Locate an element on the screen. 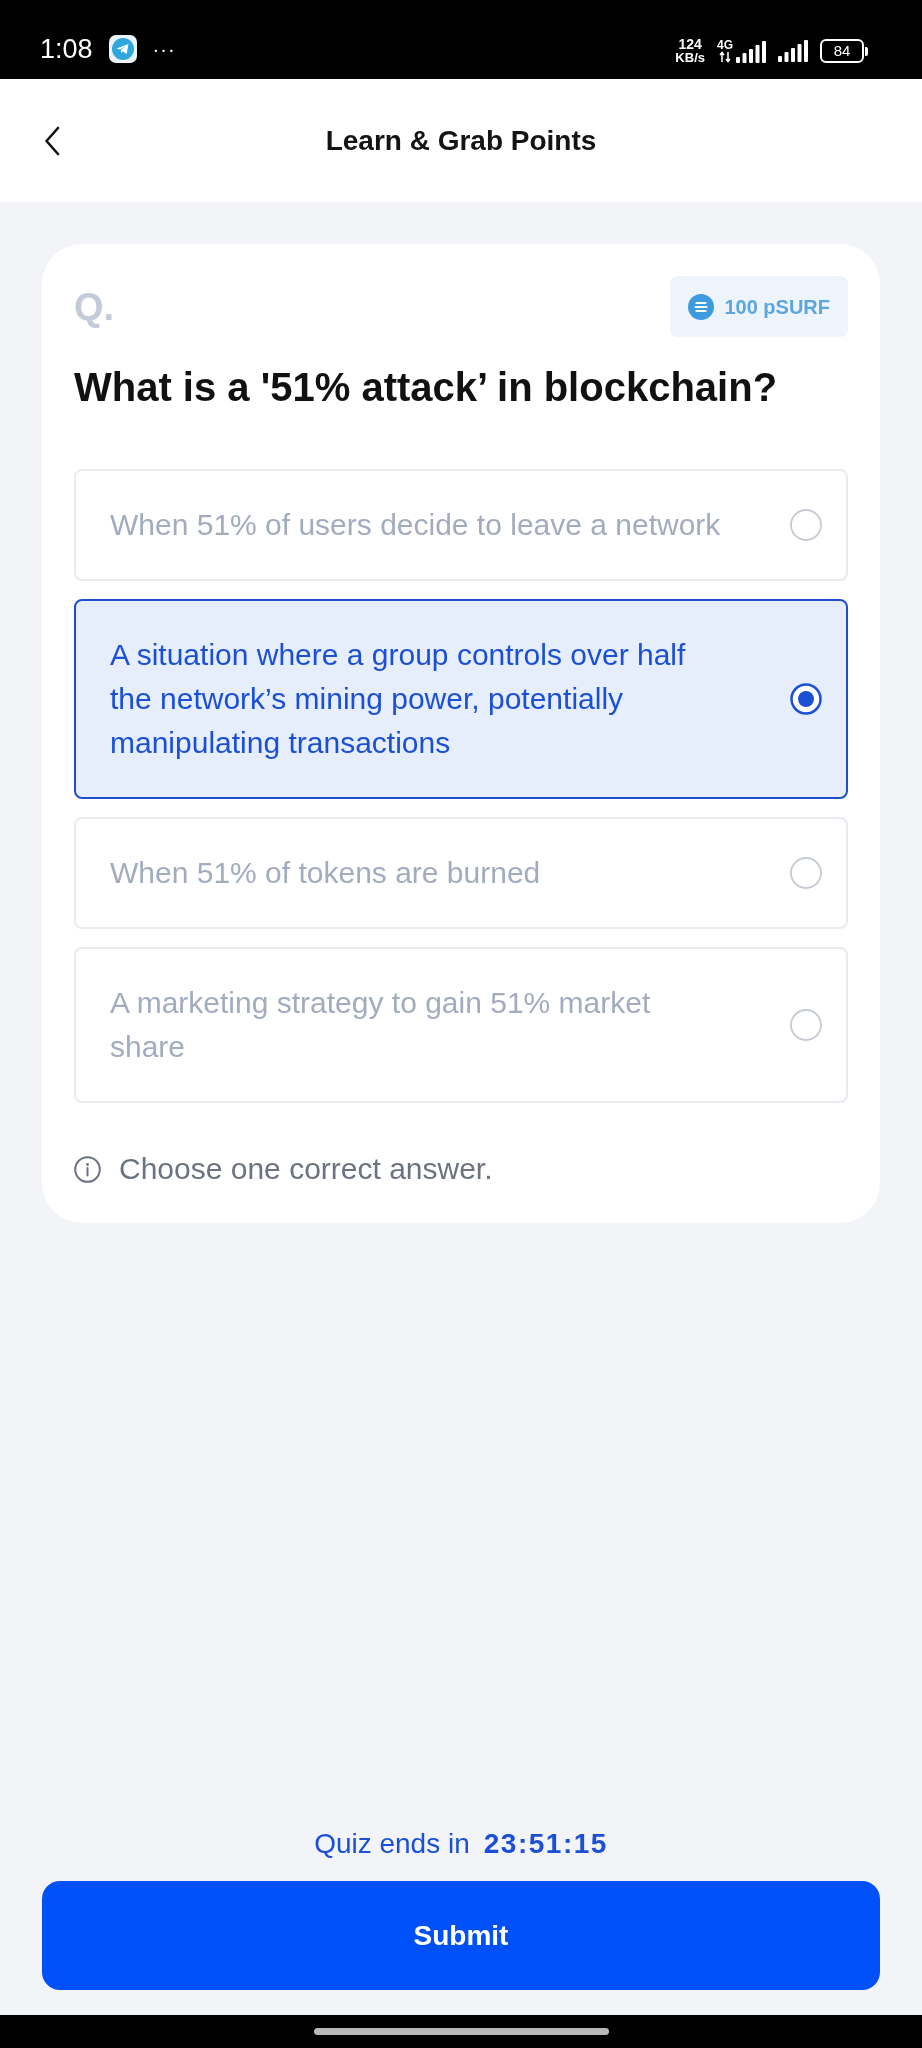  paper-plane-app-icon is located at coordinates (122, 49).